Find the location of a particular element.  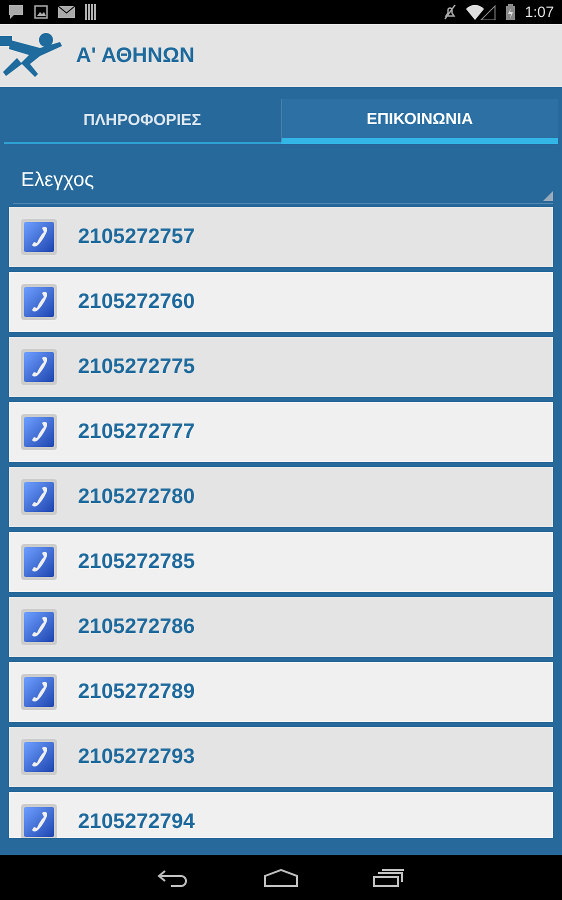

phone-number: 2105272780 is located at coordinates (136, 497).